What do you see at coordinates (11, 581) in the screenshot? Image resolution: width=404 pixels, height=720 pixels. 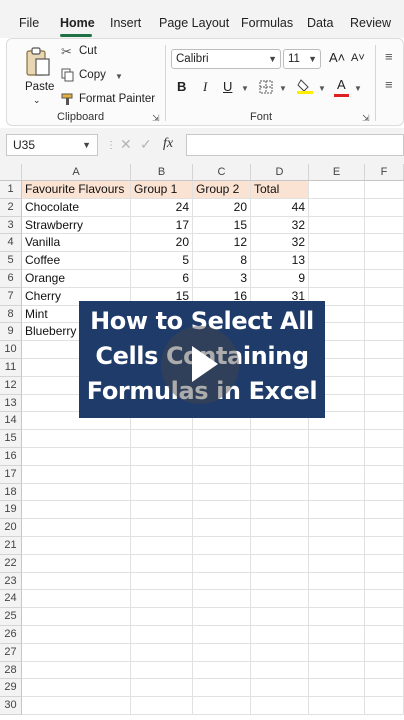 I see `row-header: 23` at bounding box center [11, 581].